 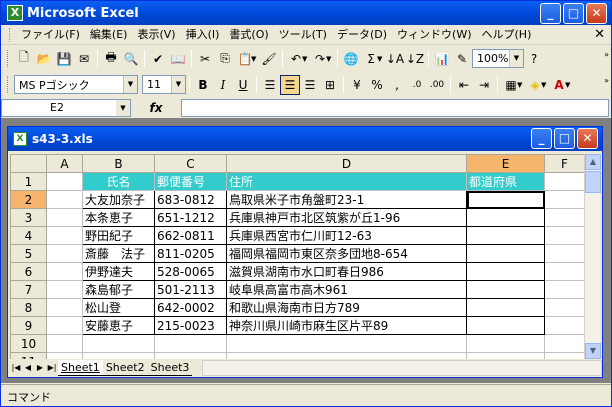 What do you see at coordinates (125, 368) in the screenshot?
I see `sheet-tab-2: Sheet2` at bounding box center [125, 368].